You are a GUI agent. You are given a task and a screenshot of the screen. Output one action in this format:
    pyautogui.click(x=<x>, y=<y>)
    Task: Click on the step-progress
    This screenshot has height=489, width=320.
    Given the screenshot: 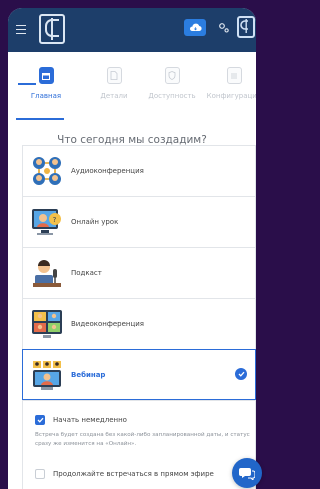 What is the action you would take?
    pyautogui.click(x=40, y=119)
    